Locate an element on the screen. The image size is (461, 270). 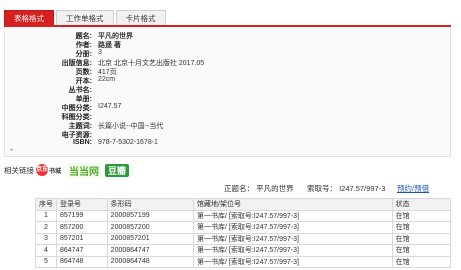
cell-barcode: 2000857199 is located at coordinates (150, 215).